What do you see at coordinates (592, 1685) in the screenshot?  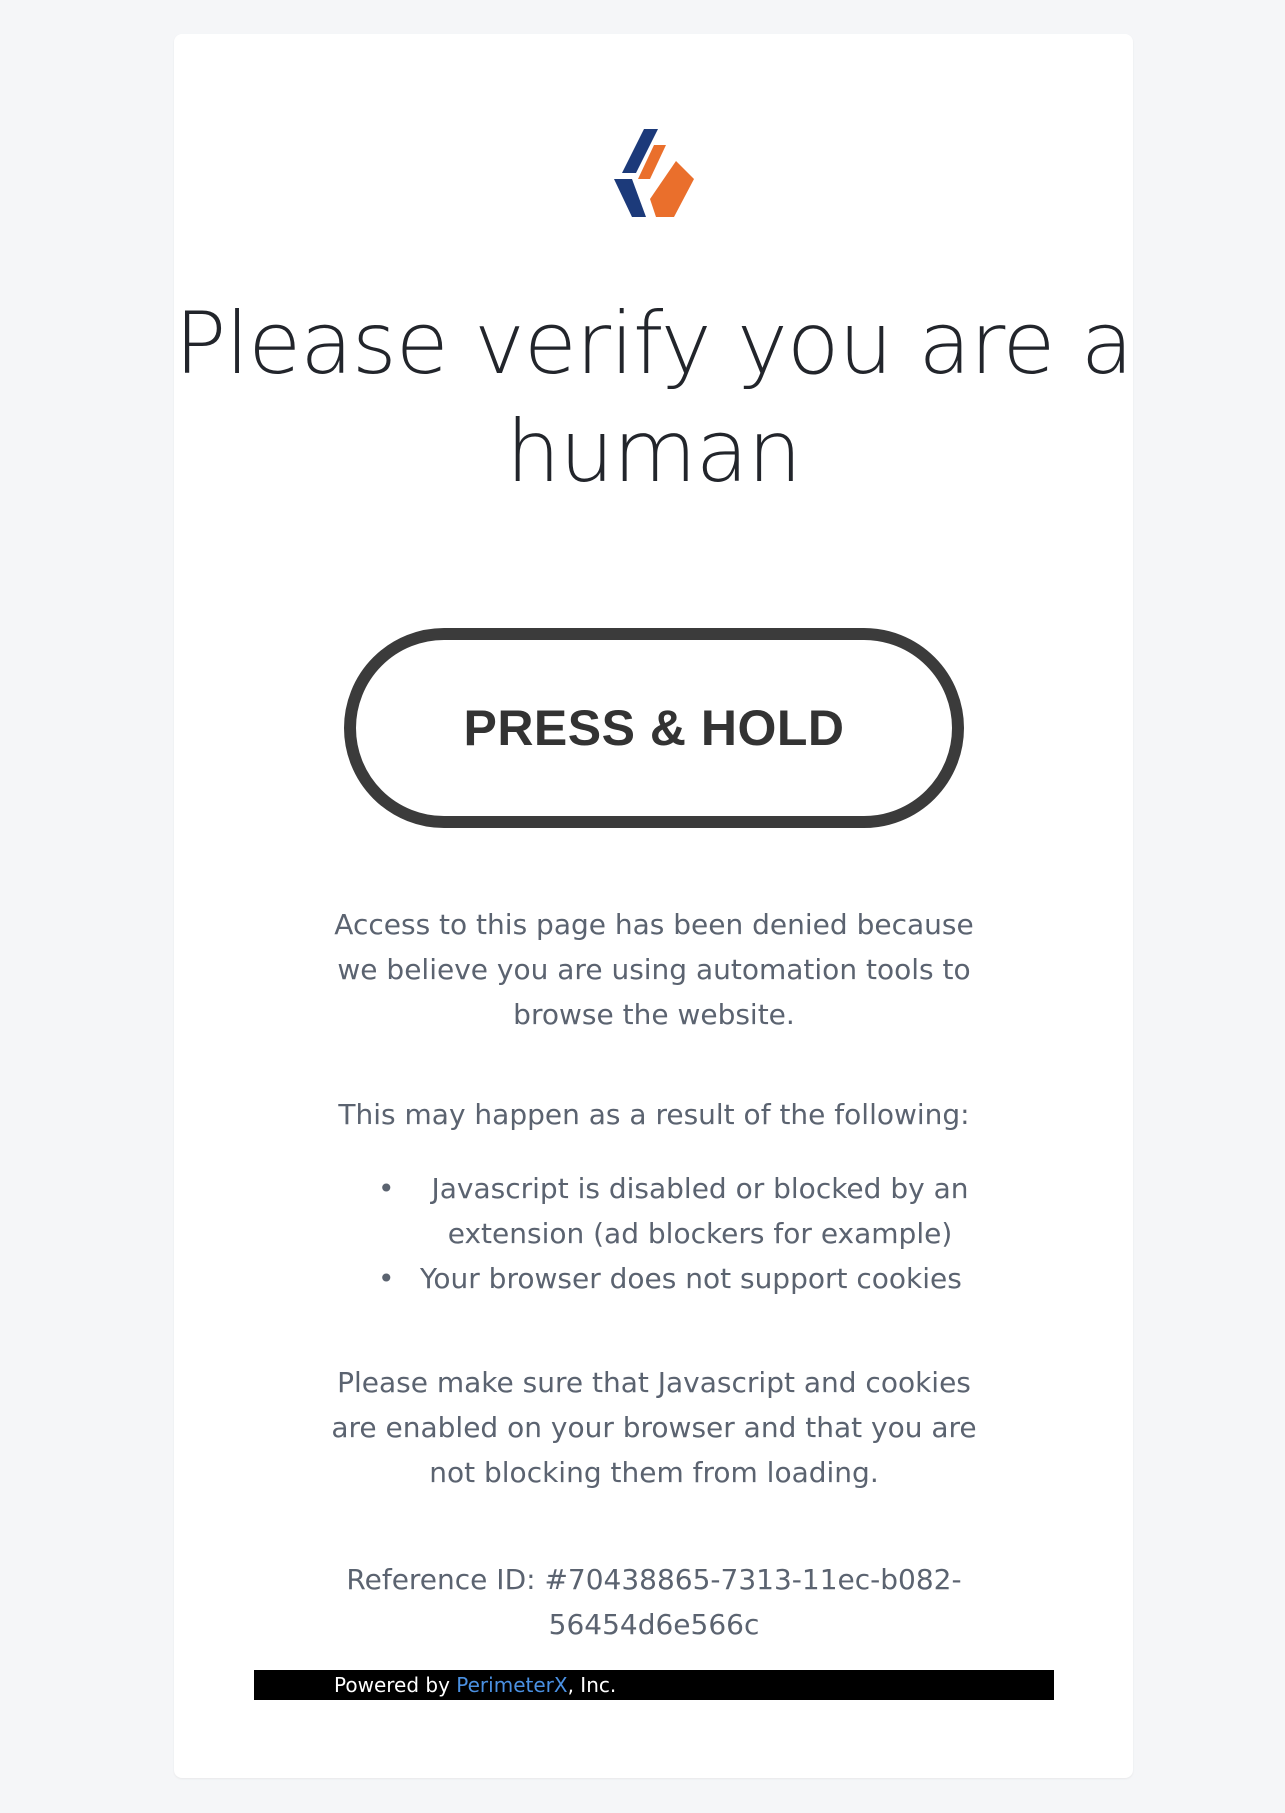 I see `company-suffix: , Inc.` at bounding box center [592, 1685].